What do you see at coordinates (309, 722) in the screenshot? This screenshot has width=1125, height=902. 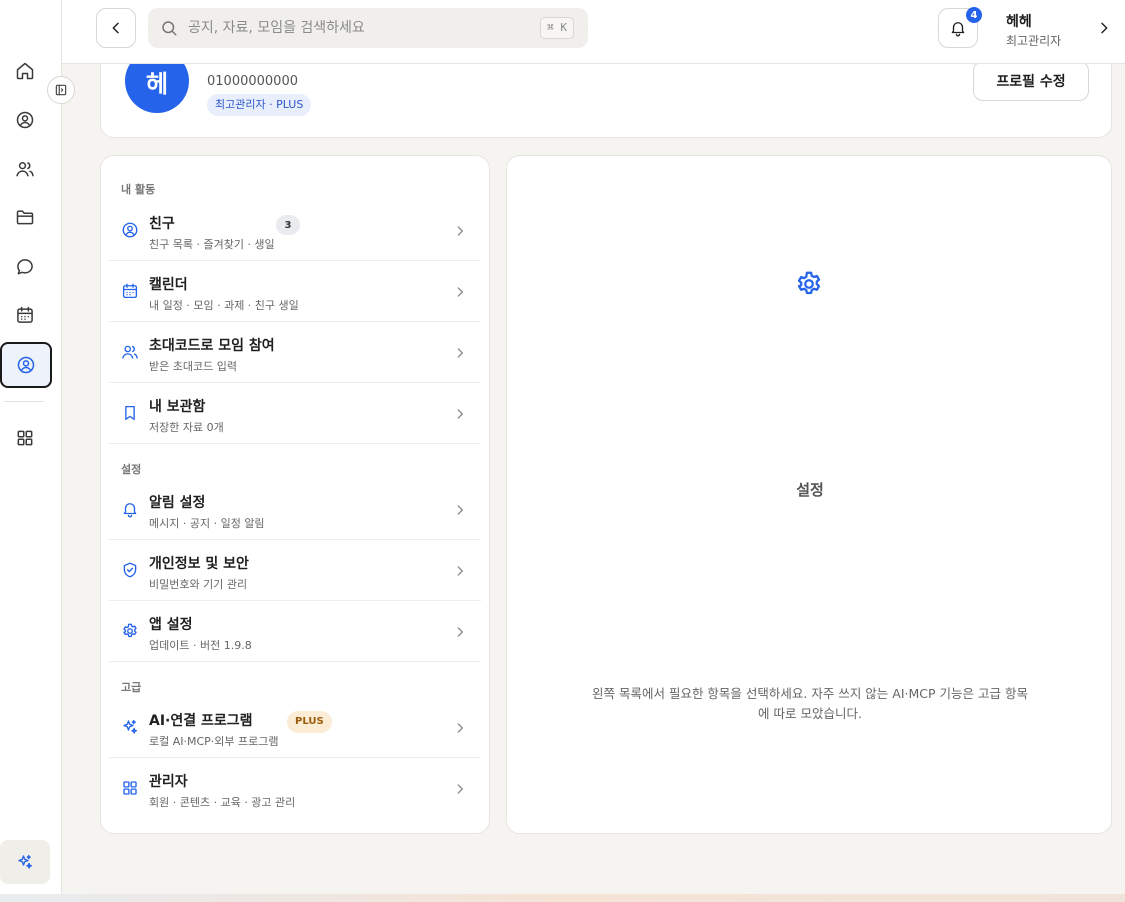 I see `plus-badge: PLUS` at bounding box center [309, 722].